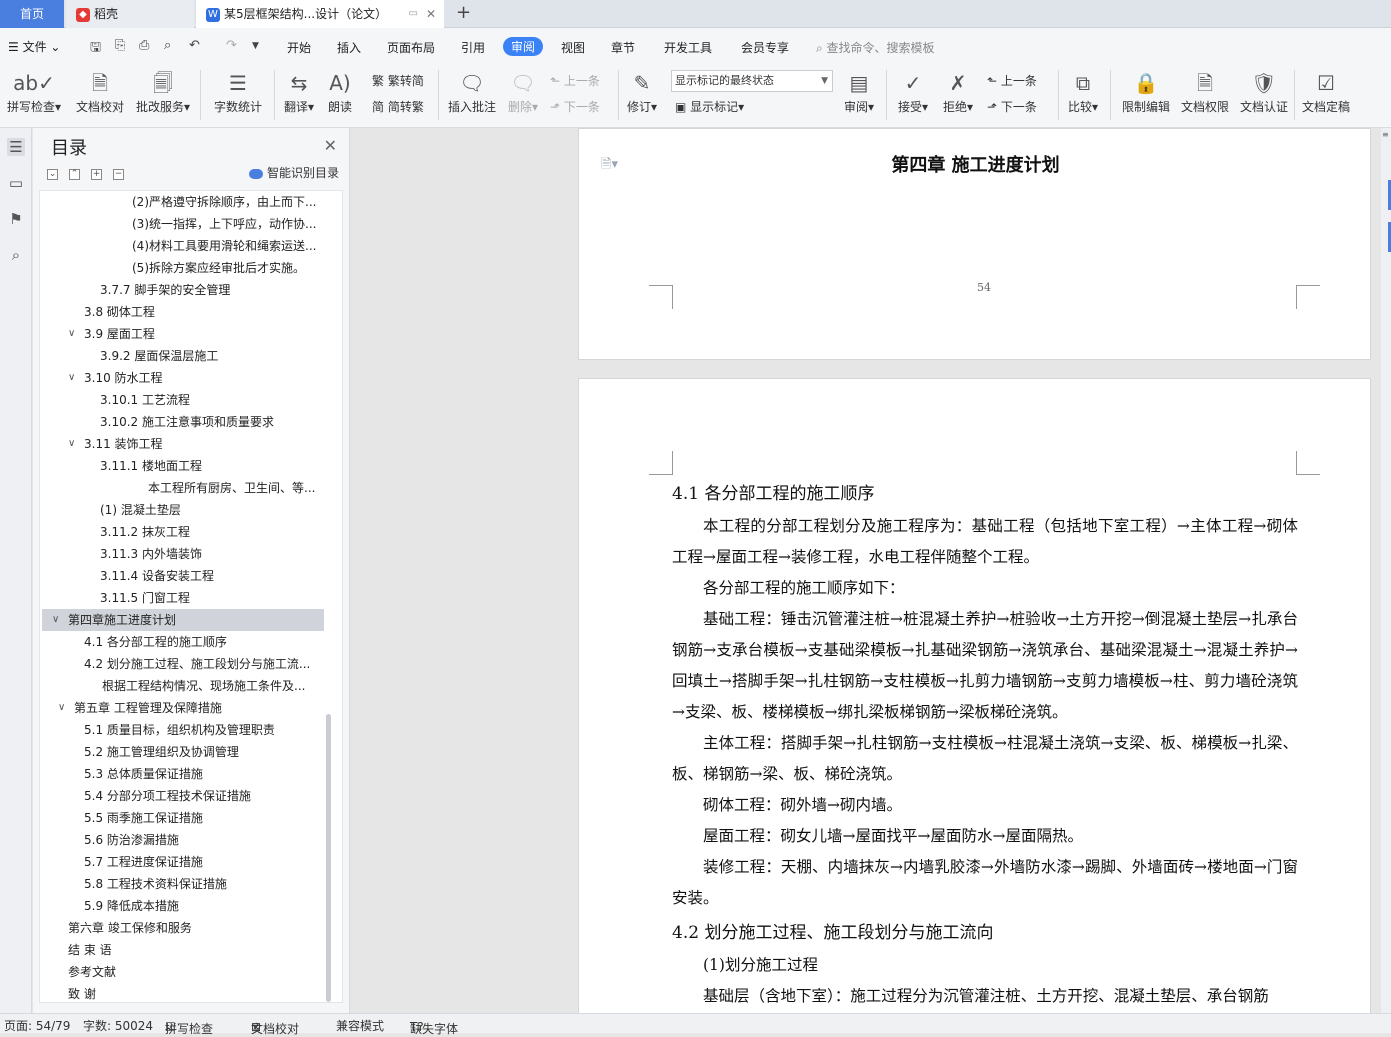 The height and width of the screenshot is (1037, 1391). Describe the element at coordinates (575, 106) in the screenshot. I see `next-comment-button: ⬏ 下一条` at that location.